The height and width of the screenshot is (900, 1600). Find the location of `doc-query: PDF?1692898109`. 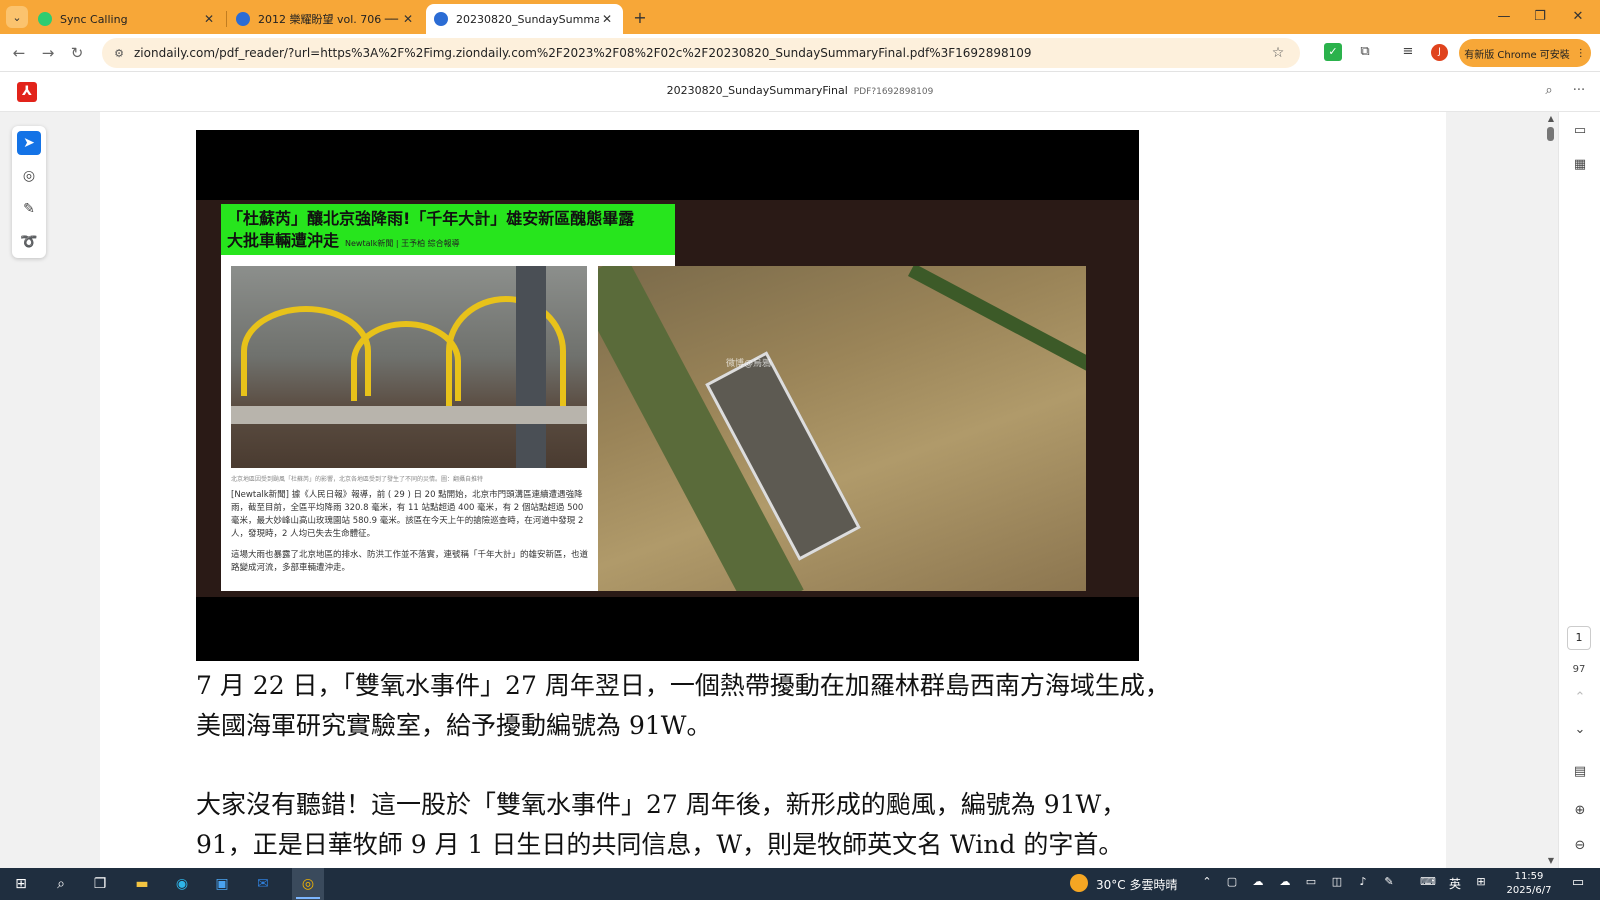

doc-query: PDF?1692898109 is located at coordinates (893, 92).